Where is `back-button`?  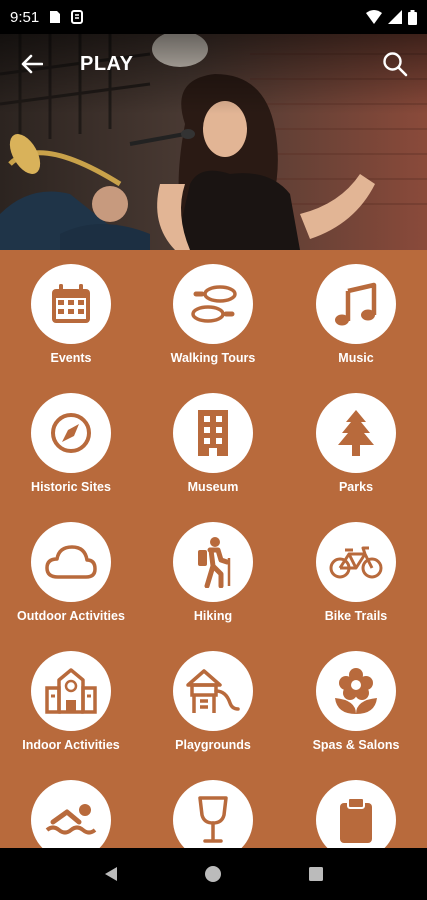 back-button is located at coordinates (32, 64).